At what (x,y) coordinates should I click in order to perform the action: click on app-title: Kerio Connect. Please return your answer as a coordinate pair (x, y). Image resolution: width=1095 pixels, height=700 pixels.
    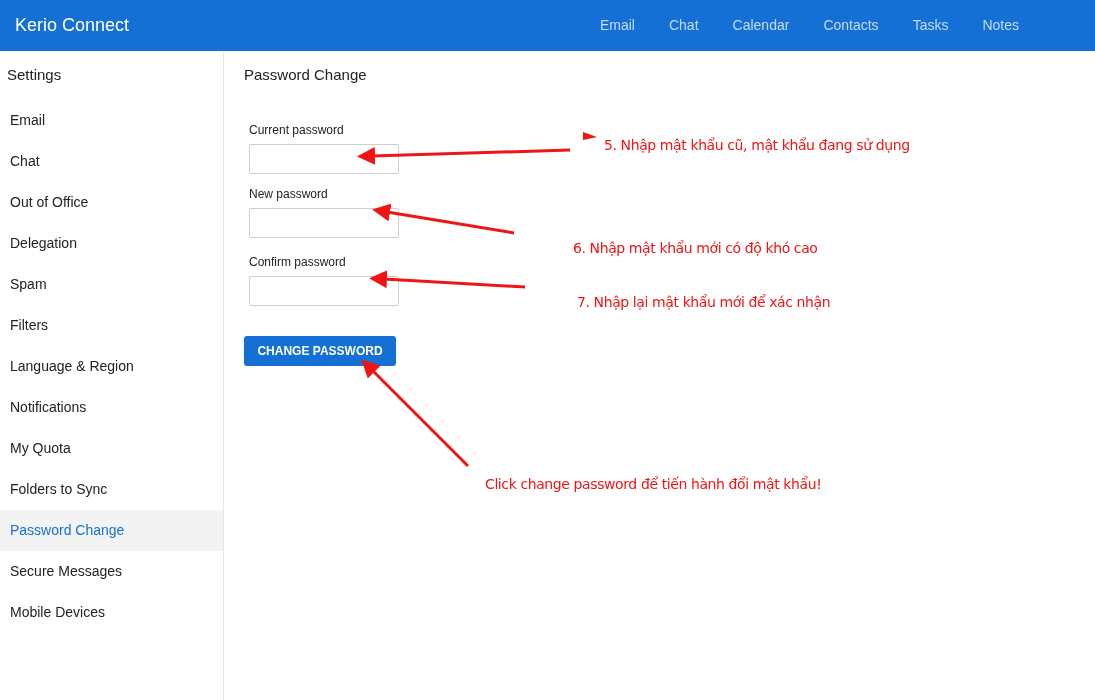
    Looking at the image, I should click on (72, 25).